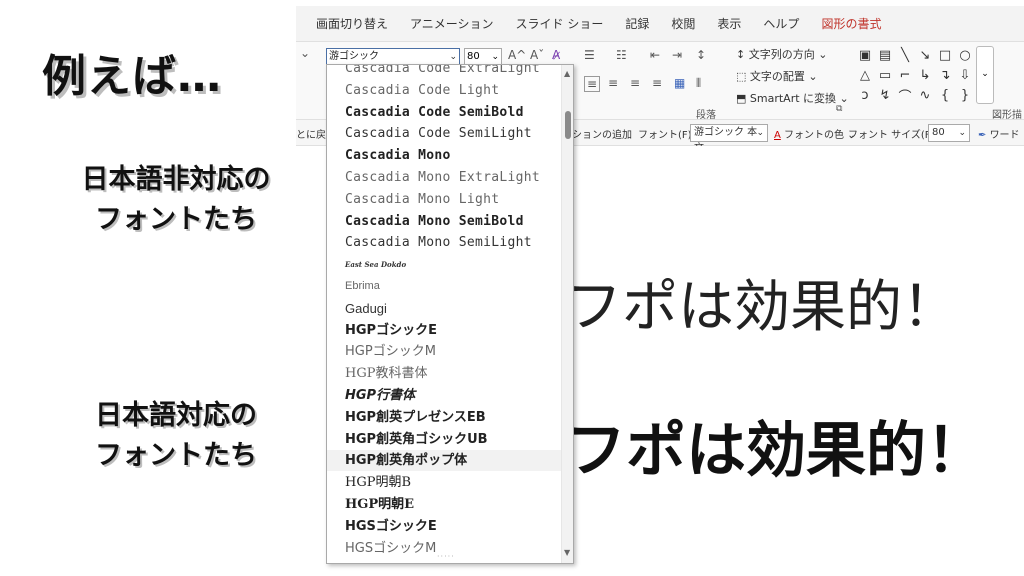  I want to click on tab-shape-format: 図形の書式, so click(851, 23).